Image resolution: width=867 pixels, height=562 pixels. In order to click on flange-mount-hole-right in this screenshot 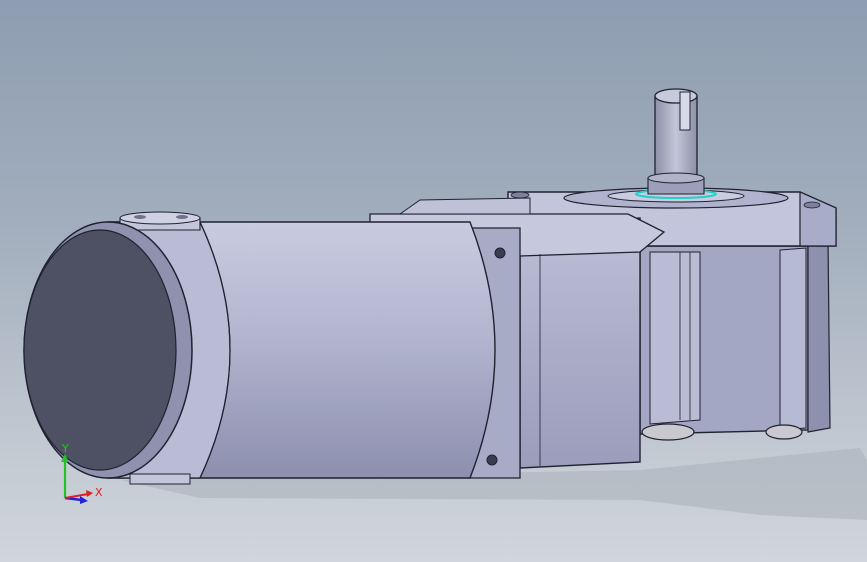, I will do `click(812, 205)`.